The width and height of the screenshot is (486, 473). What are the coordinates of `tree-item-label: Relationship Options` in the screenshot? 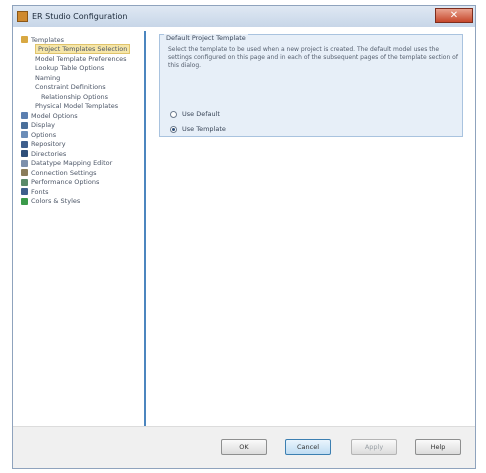 It's located at (75, 96).